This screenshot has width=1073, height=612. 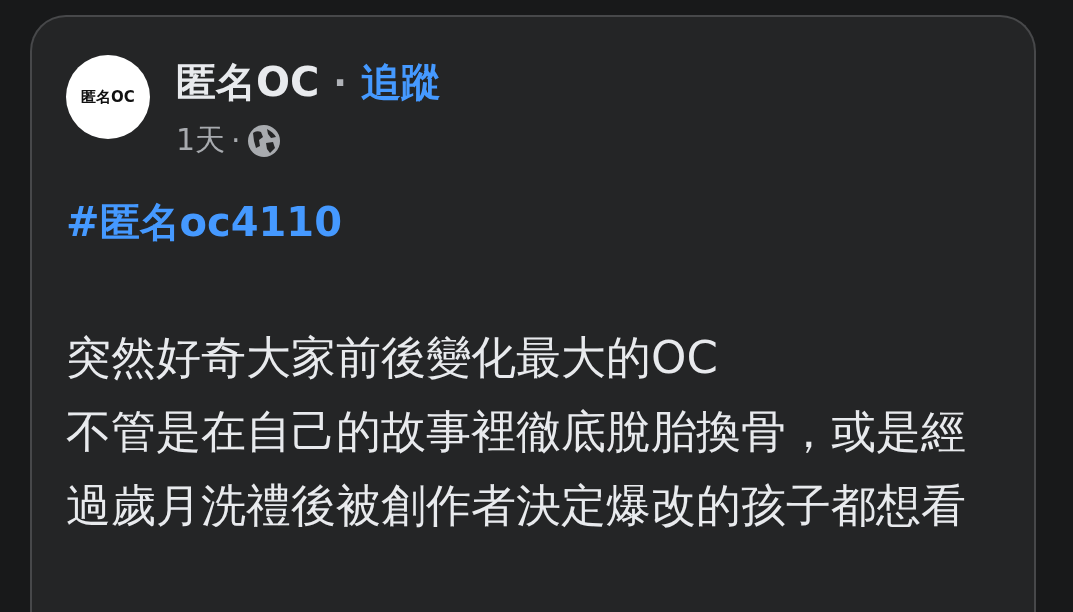 I want to click on hashtag-link: #匿名oc4110, so click(x=204, y=222).